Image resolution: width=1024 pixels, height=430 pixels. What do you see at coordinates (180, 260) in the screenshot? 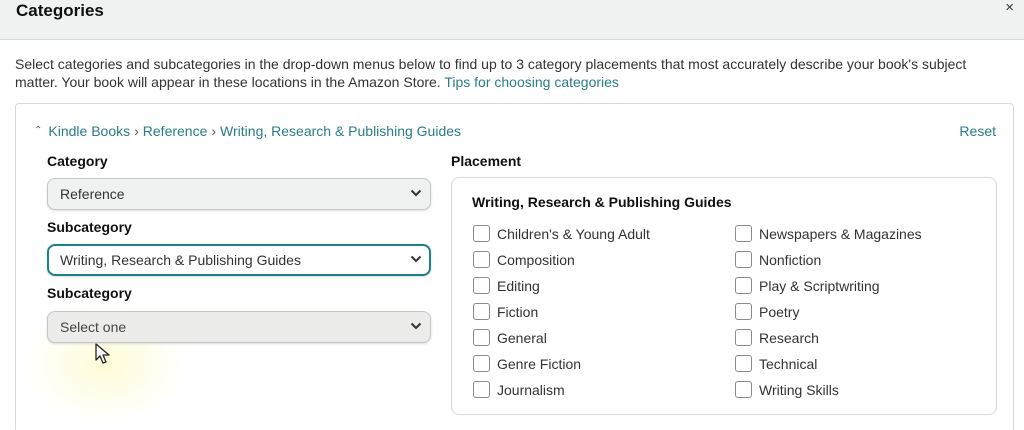
I see `subcategory-select-value: Writing, Research & Publishing Guides` at bounding box center [180, 260].